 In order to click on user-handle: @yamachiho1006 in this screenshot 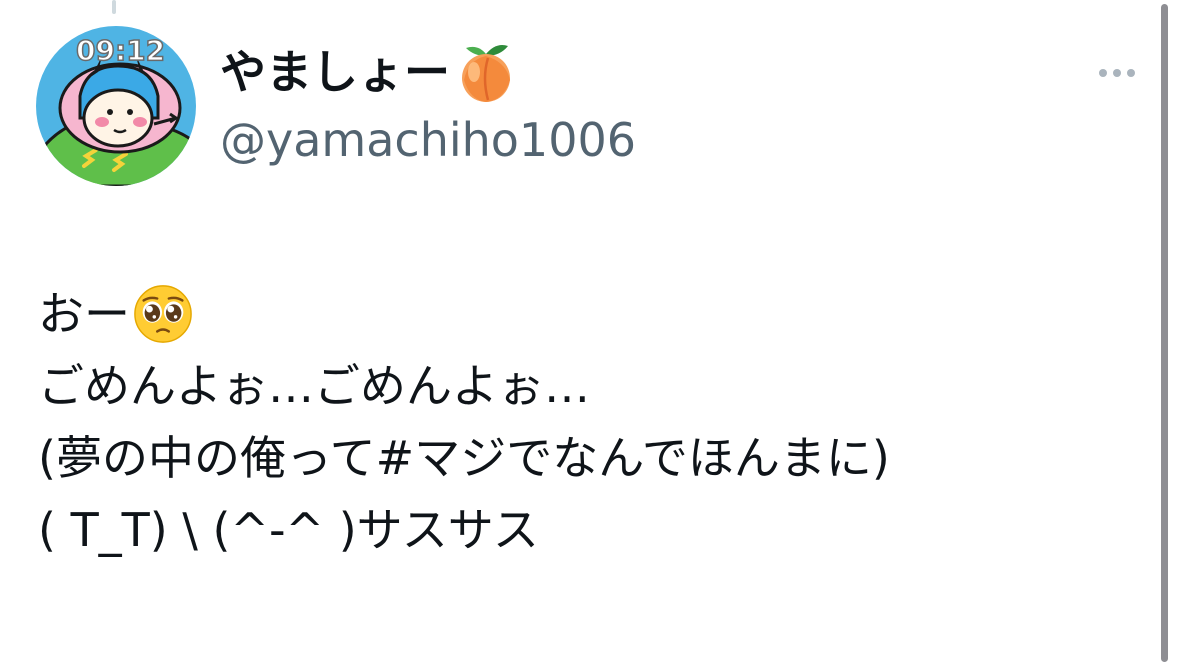, I will do `click(428, 140)`.